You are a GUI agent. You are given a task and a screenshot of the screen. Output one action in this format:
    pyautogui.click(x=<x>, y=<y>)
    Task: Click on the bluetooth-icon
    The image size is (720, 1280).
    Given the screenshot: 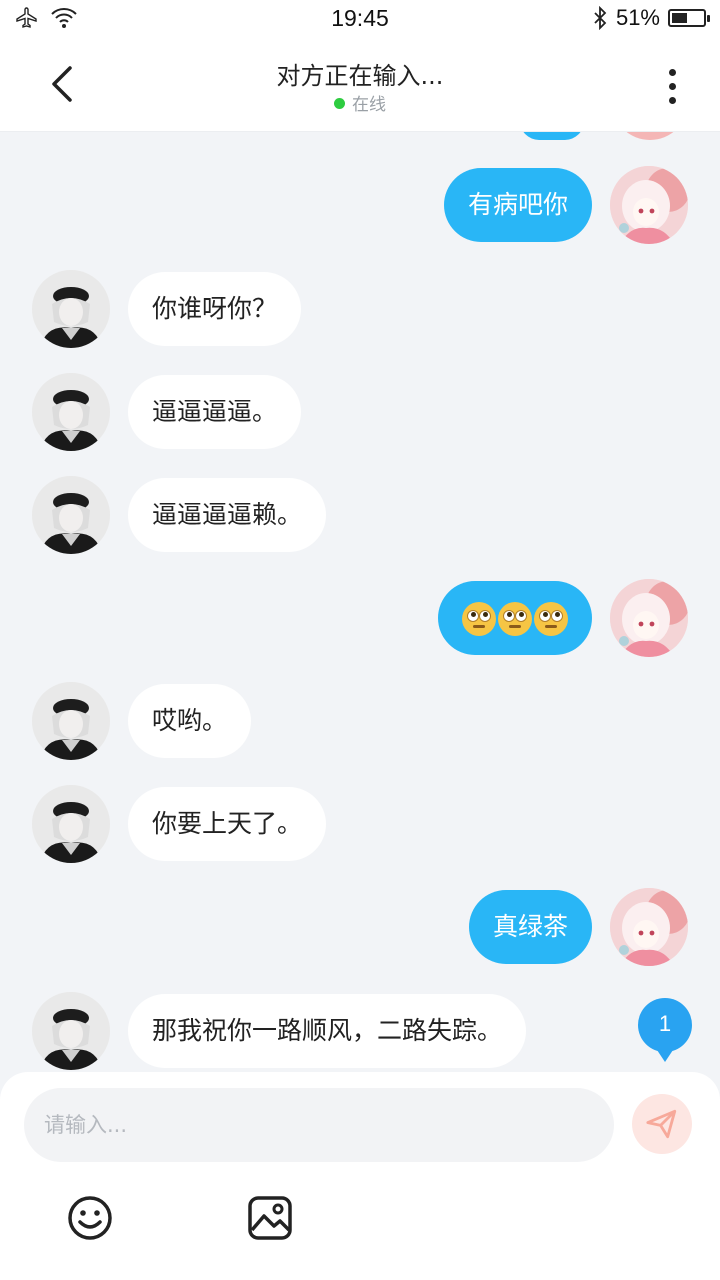 What is the action you would take?
    pyautogui.click(x=600, y=18)
    